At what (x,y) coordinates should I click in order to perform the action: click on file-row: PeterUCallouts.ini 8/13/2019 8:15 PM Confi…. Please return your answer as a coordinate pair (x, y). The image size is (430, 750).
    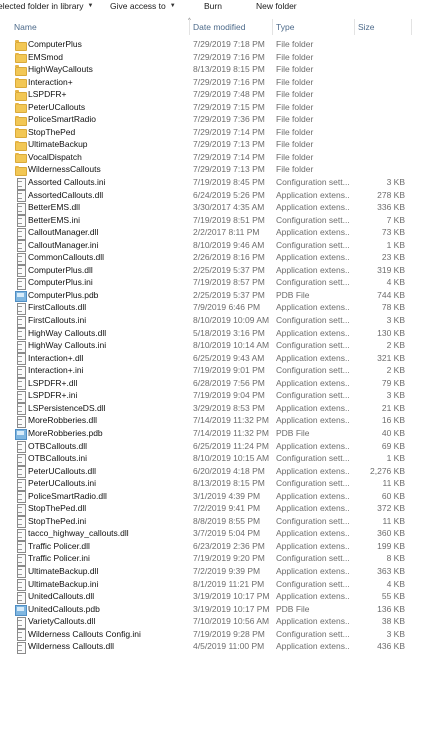
    Looking at the image, I should click on (215, 484).